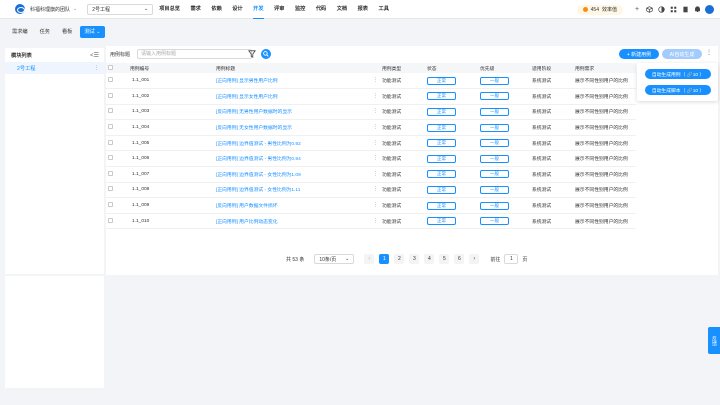  Describe the element at coordinates (92, 32) in the screenshot. I see `sub-tab: 测试 ⌄` at that location.